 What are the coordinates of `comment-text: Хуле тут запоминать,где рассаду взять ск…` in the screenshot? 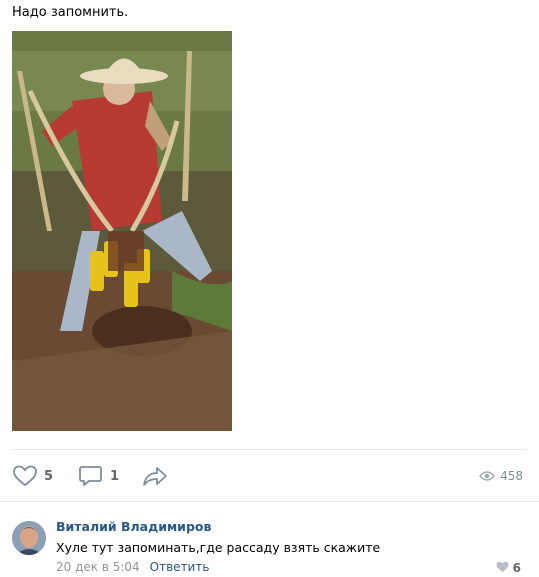 It's located at (218, 547).